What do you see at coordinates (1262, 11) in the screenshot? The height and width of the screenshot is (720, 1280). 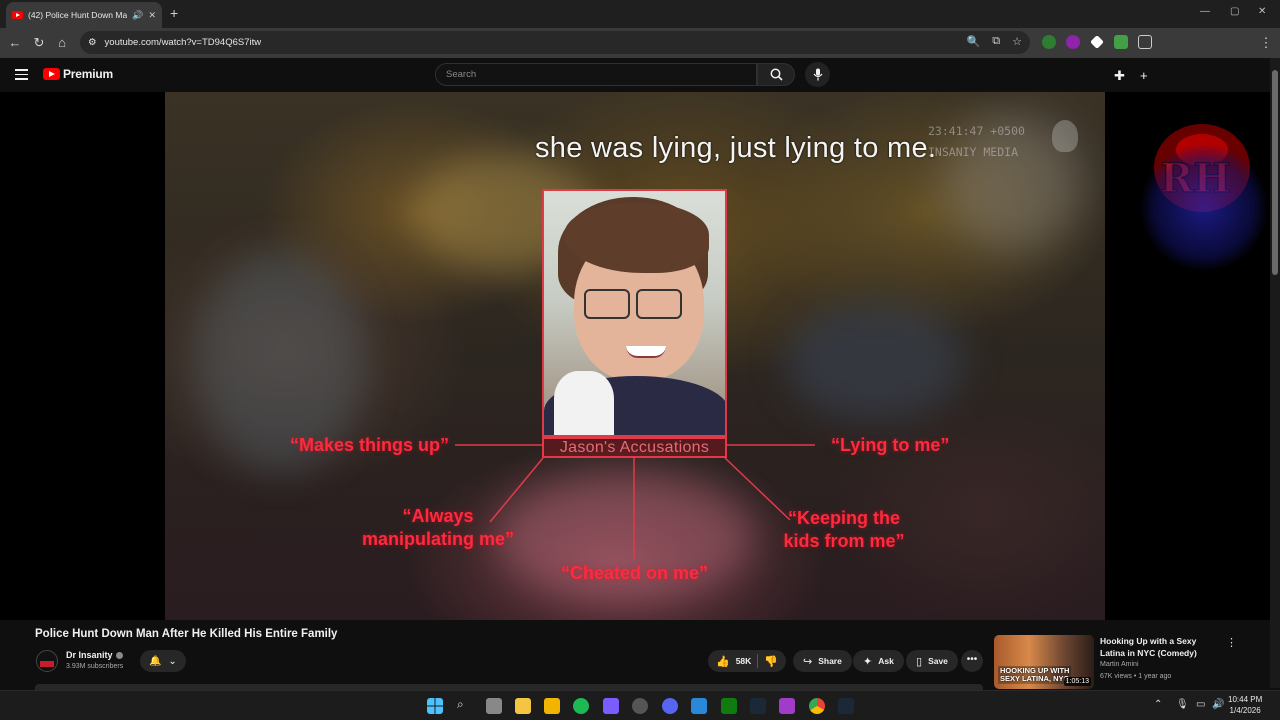 I see `close-window-icon: ✕` at bounding box center [1262, 11].